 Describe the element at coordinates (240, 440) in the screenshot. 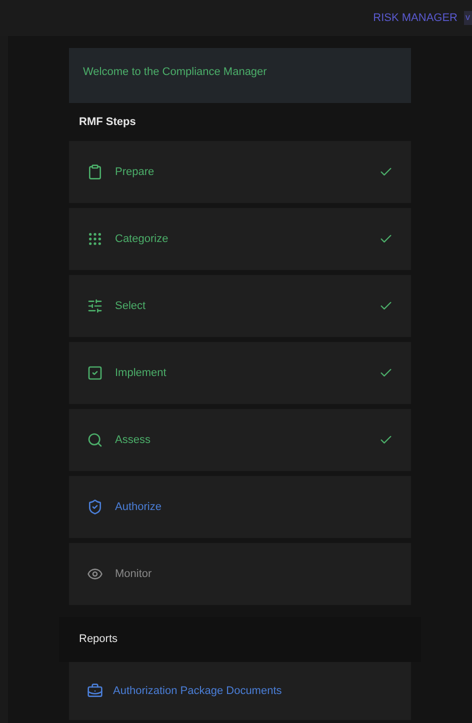

I see `step-card: Assess` at that location.